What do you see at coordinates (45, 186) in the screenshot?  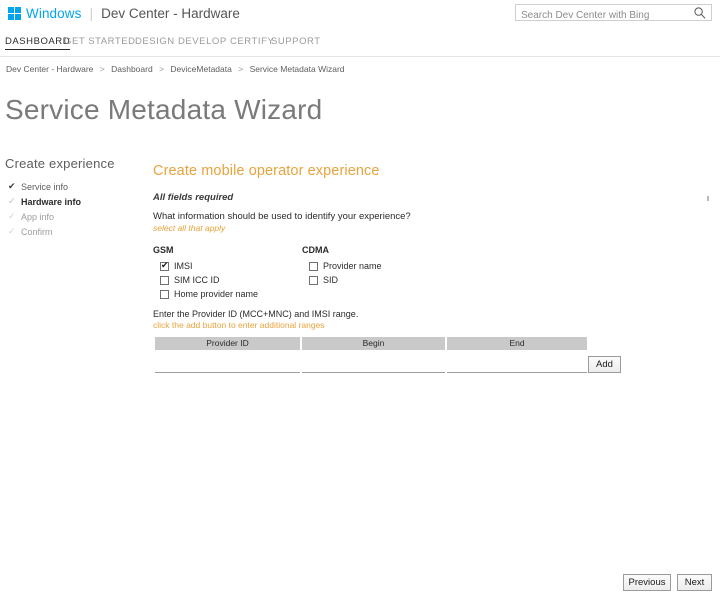 I see `step-label: Service info` at bounding box center [45, 186].